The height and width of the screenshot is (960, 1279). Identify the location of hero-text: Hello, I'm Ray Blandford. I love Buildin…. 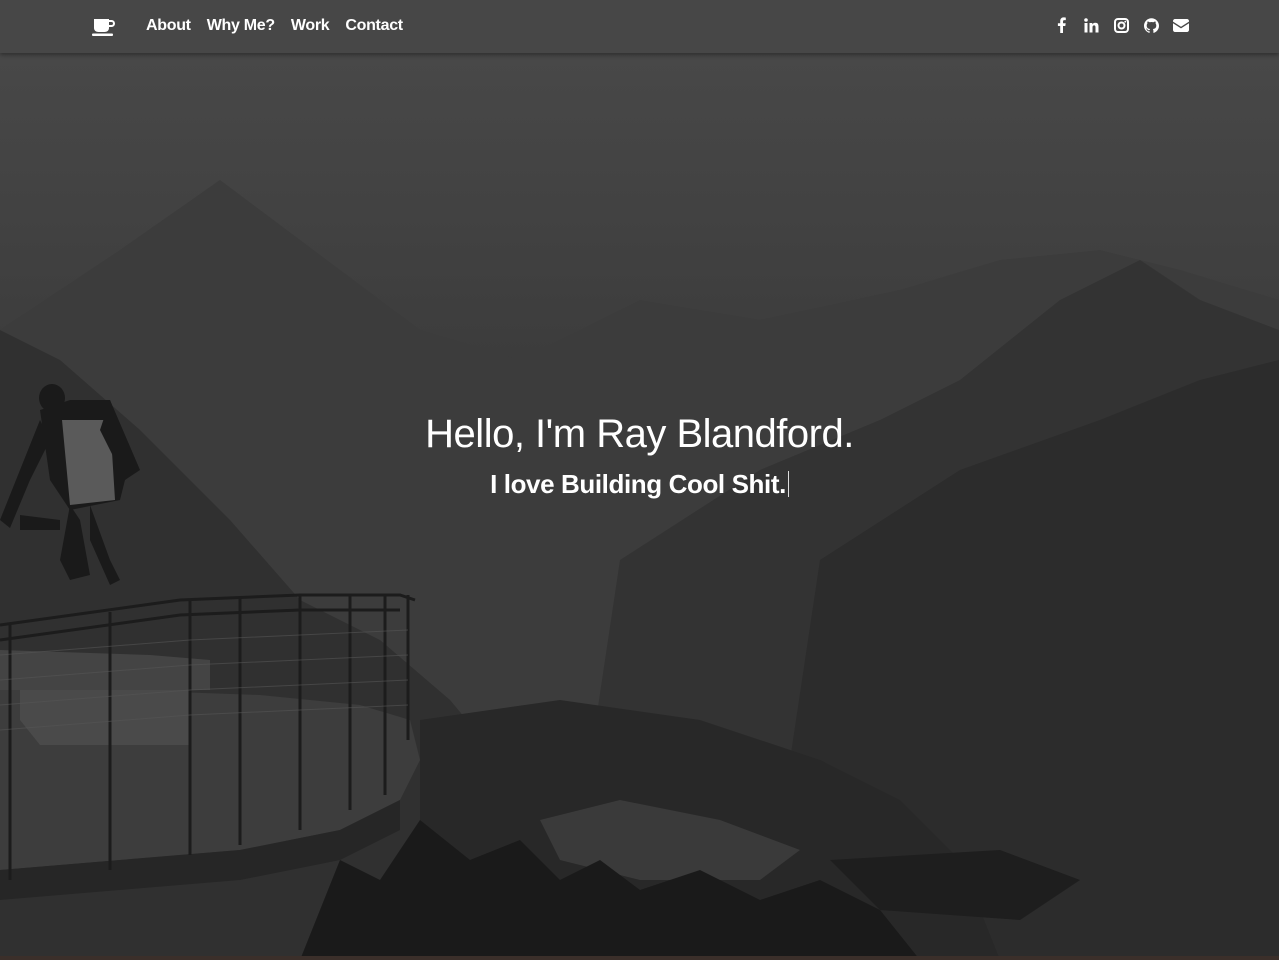
(639, 455).